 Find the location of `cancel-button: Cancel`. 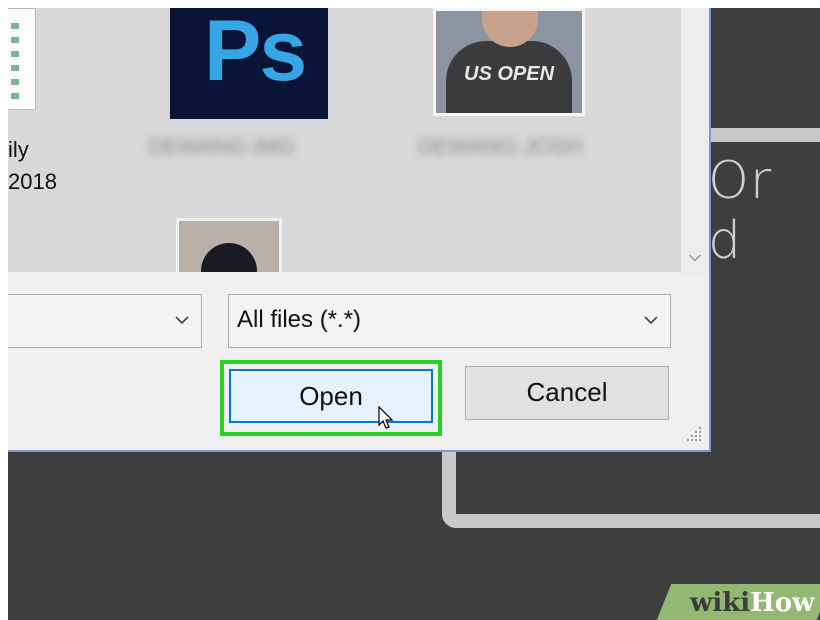

cancel-button: Cancel is located at coordinates (567, 393).